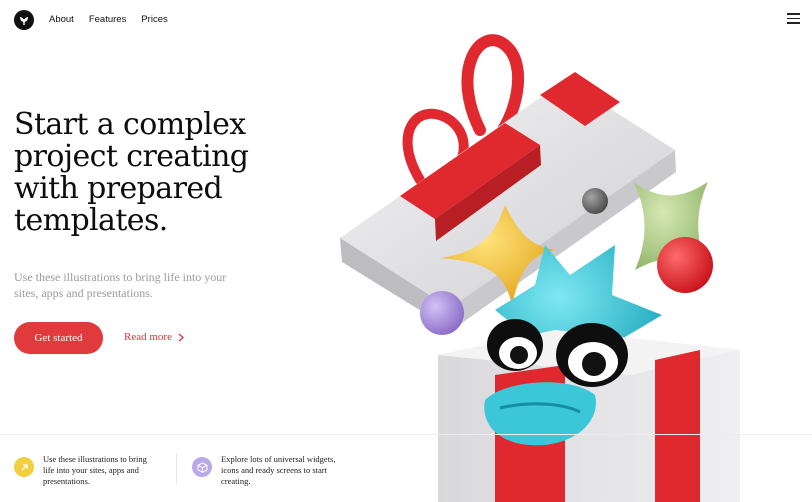 The image size is (812, 502). Describe the element at coordinates (148, 337) in the screenshot. I see `read-more-label: Read more` at that location.